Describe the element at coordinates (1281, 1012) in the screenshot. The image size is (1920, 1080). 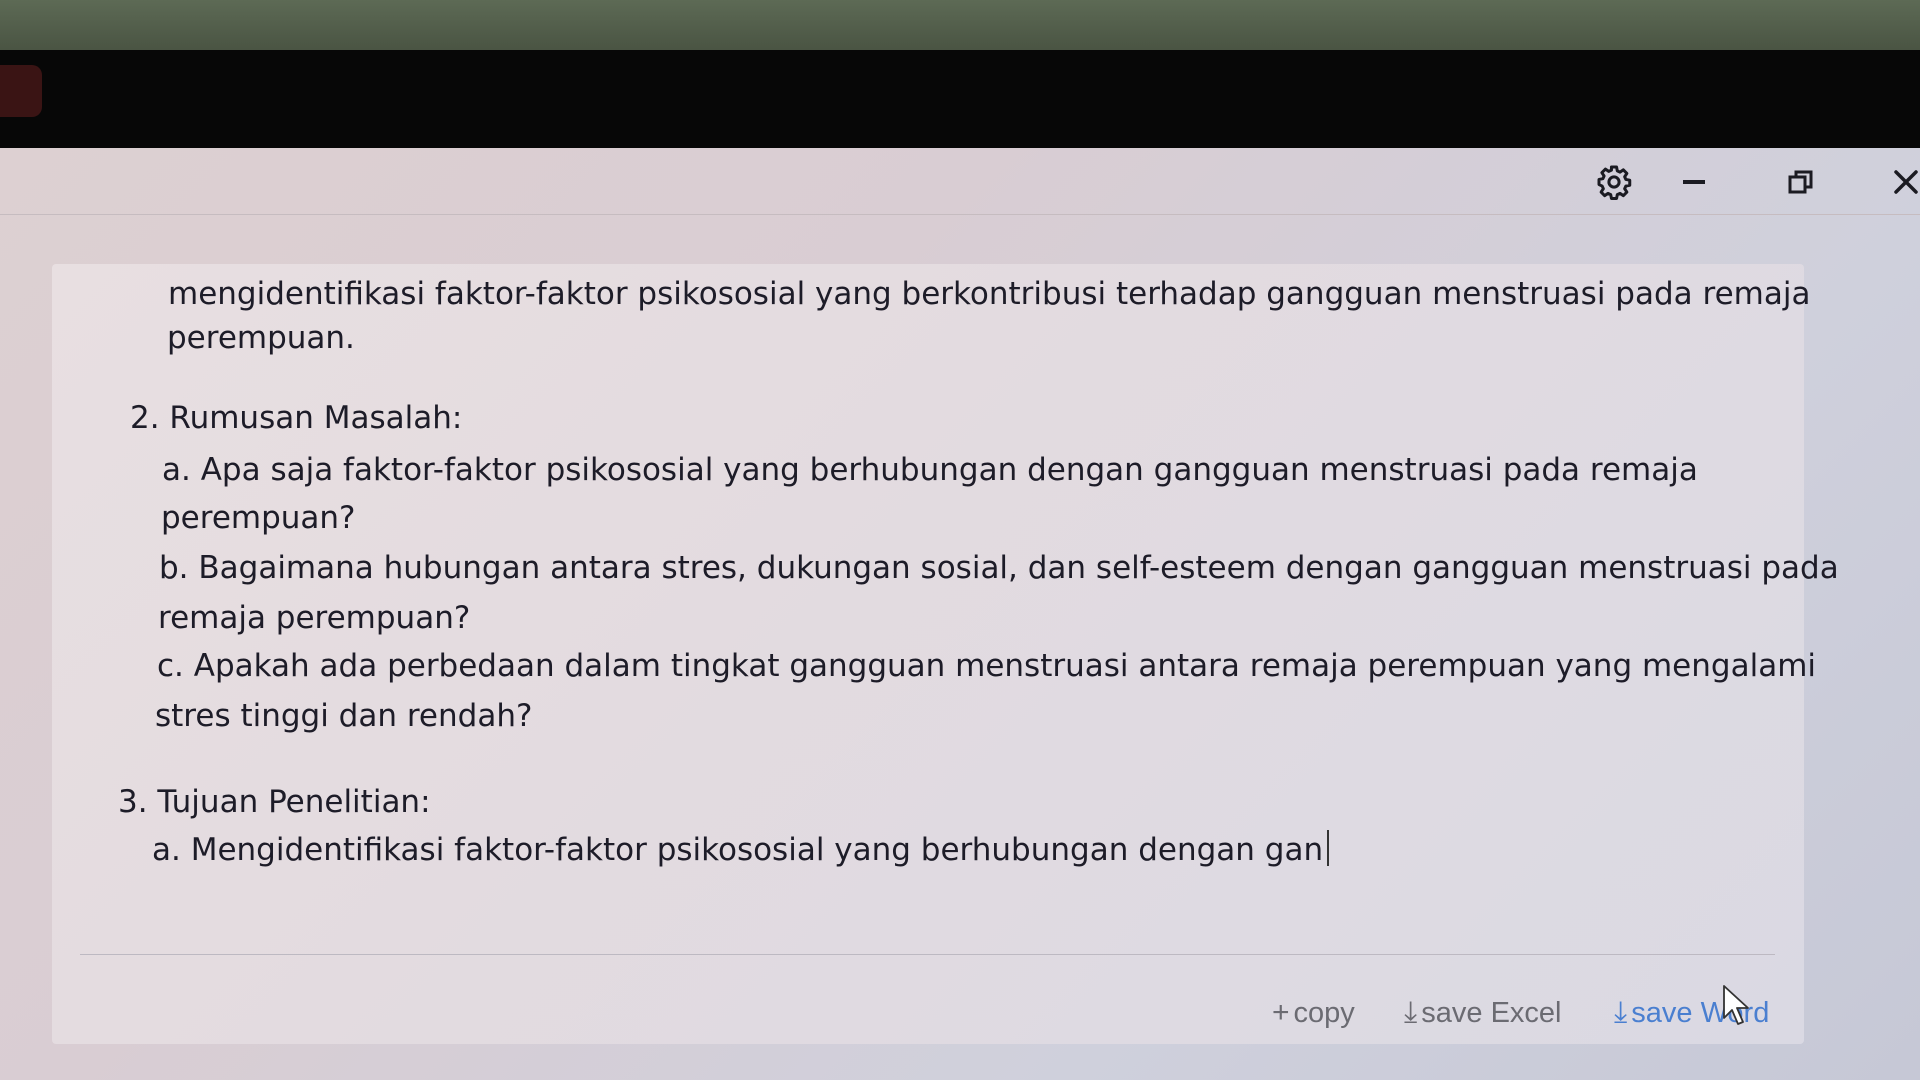
I see `plus-icon: +` at that location.